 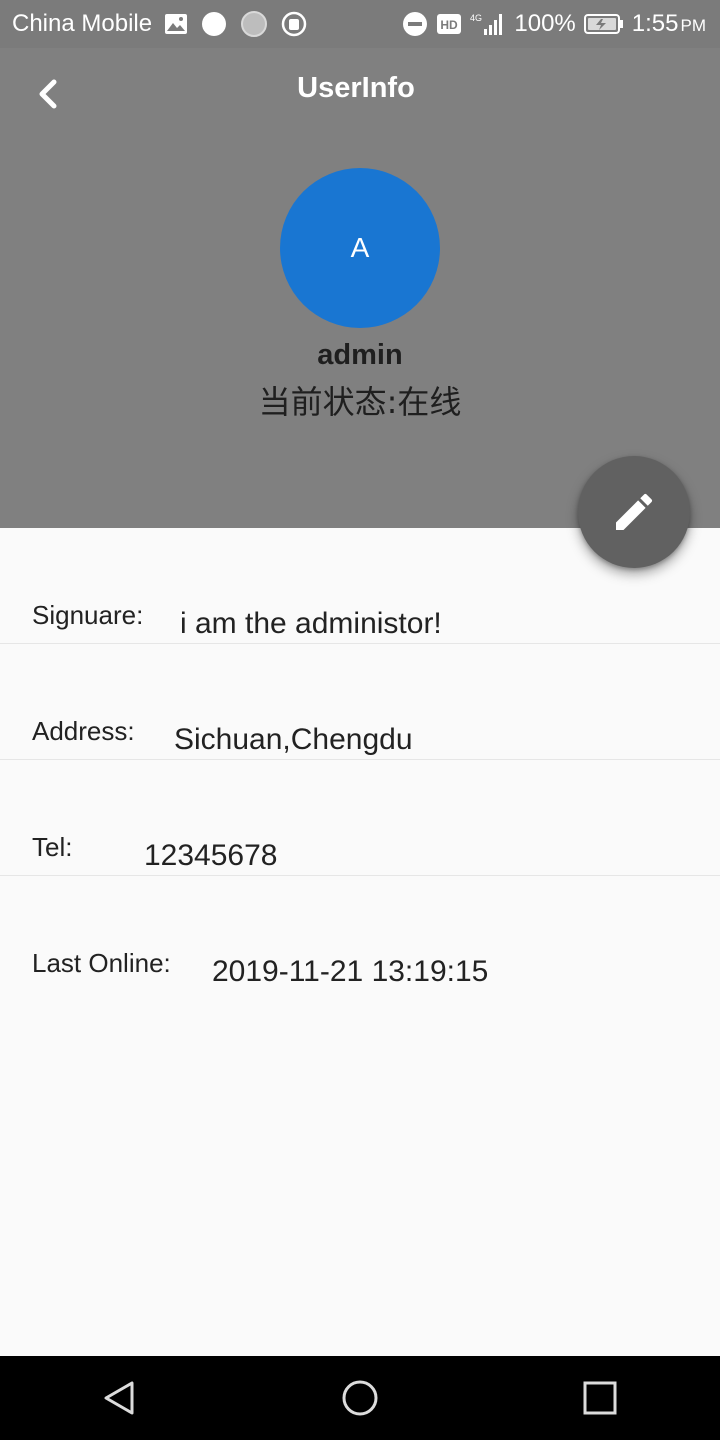 I want to click on avatar-letter: A, so click(x=360, y=247).